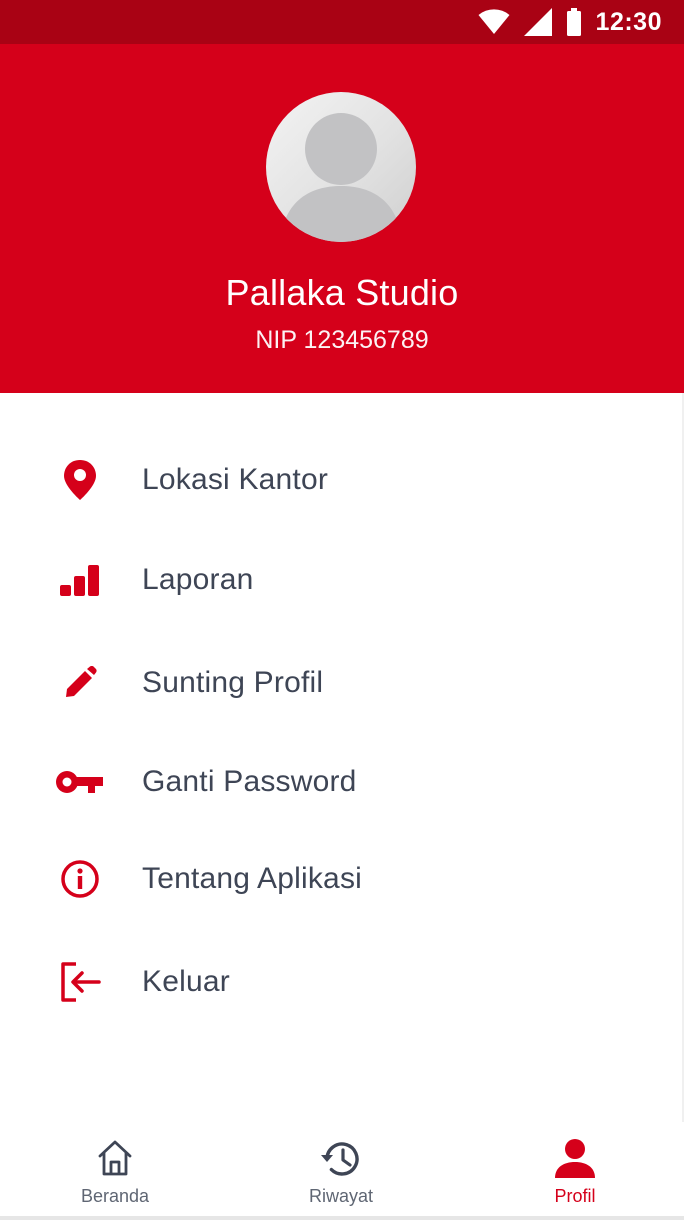  What do you see at coordinates (537, 22) in the screenshot?
I see `cellular-signal-icon` at bounding box center [537, 22].